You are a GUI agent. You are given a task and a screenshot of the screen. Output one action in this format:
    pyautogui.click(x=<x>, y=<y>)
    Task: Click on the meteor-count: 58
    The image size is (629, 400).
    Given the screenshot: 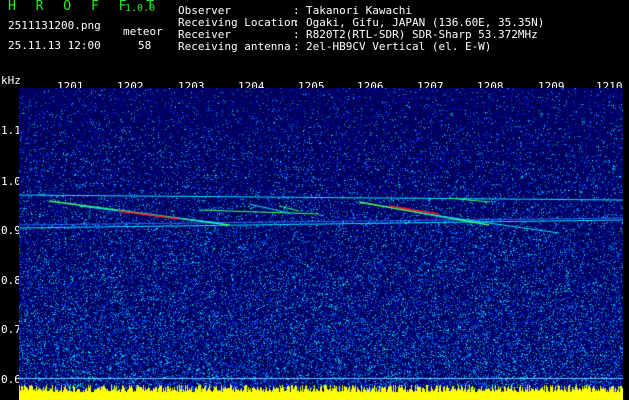 What is the action you would take?
    pyautogui.click(x=145, y=45)
    